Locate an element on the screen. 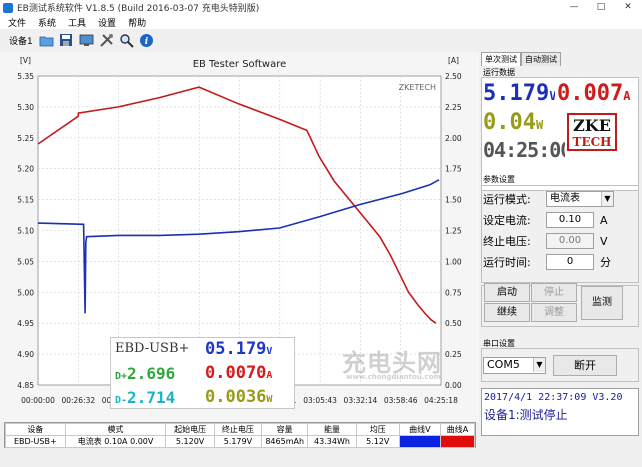 Image resolution: width=642 pixels, height=467 pixels. y2-tick-label: 1.00 is located at coordinates (453, 261).